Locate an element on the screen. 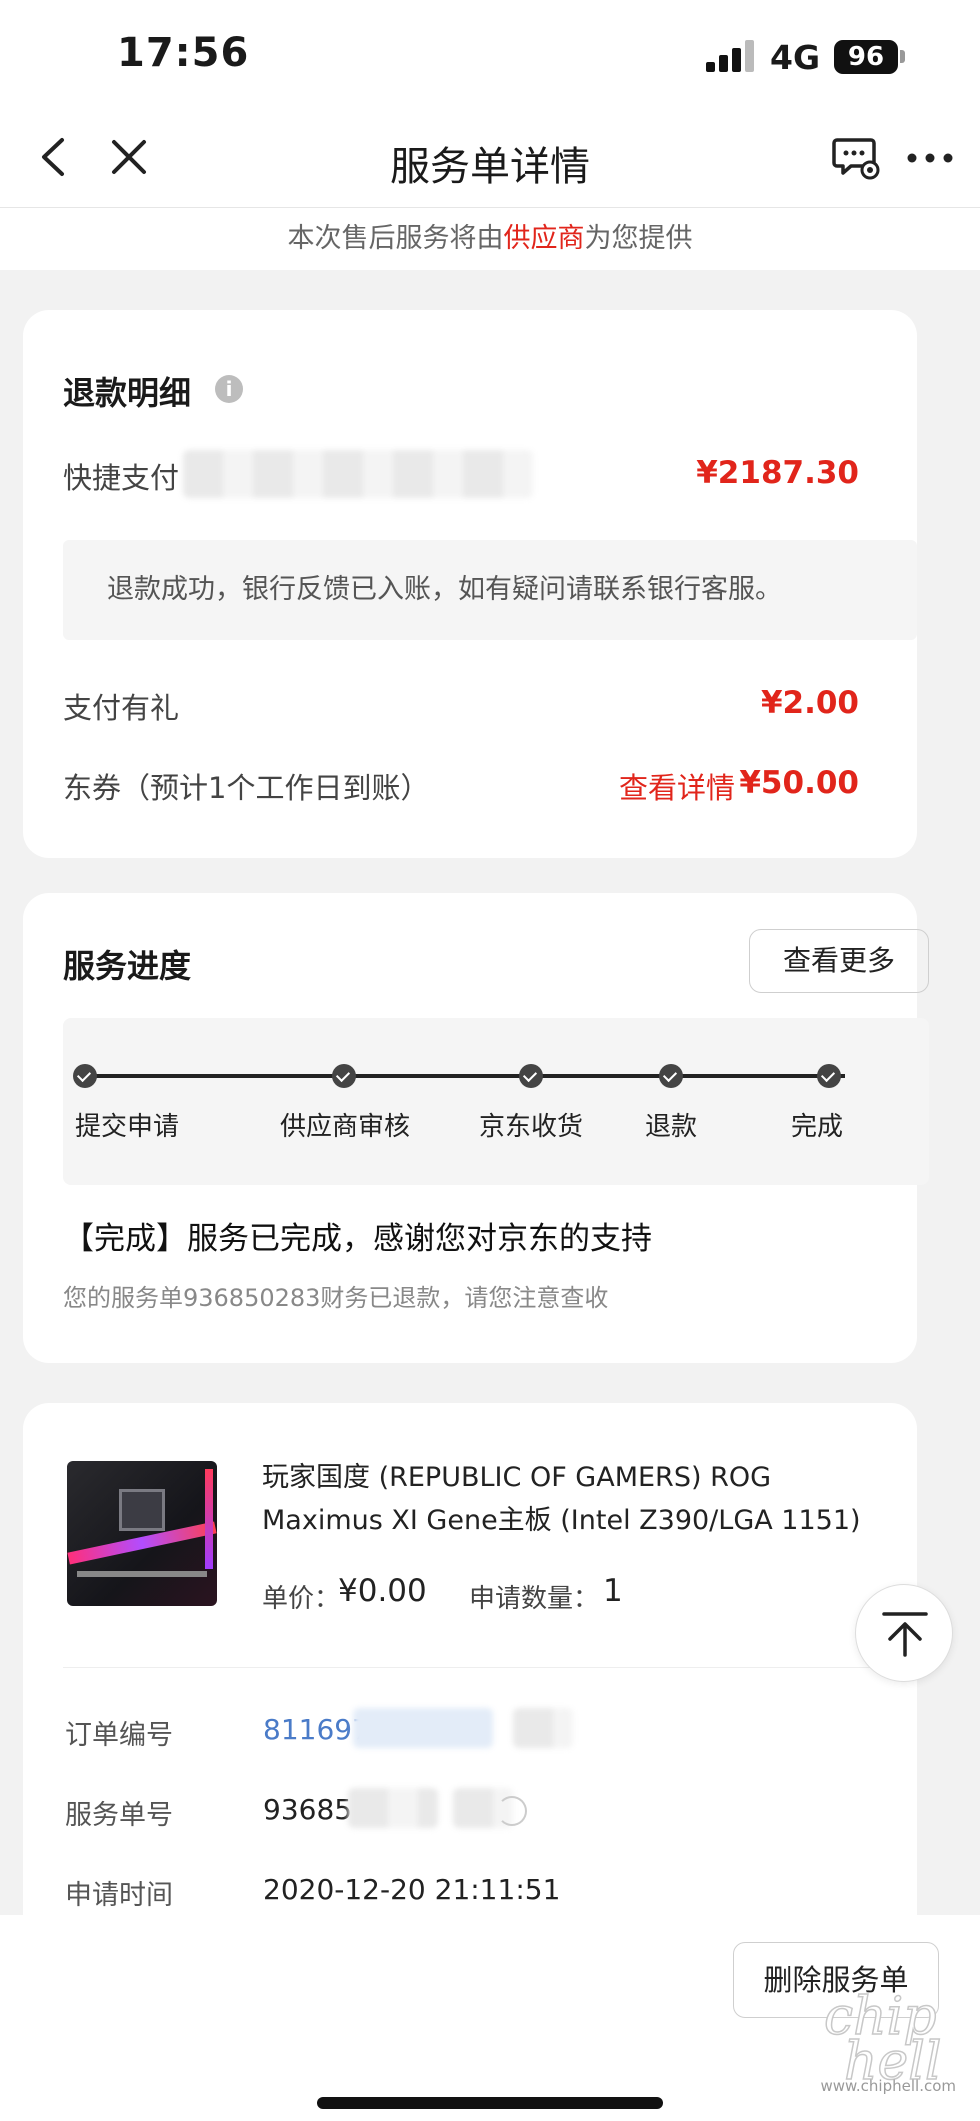  step-label: 退款 is located at coordinates (671, 1127).